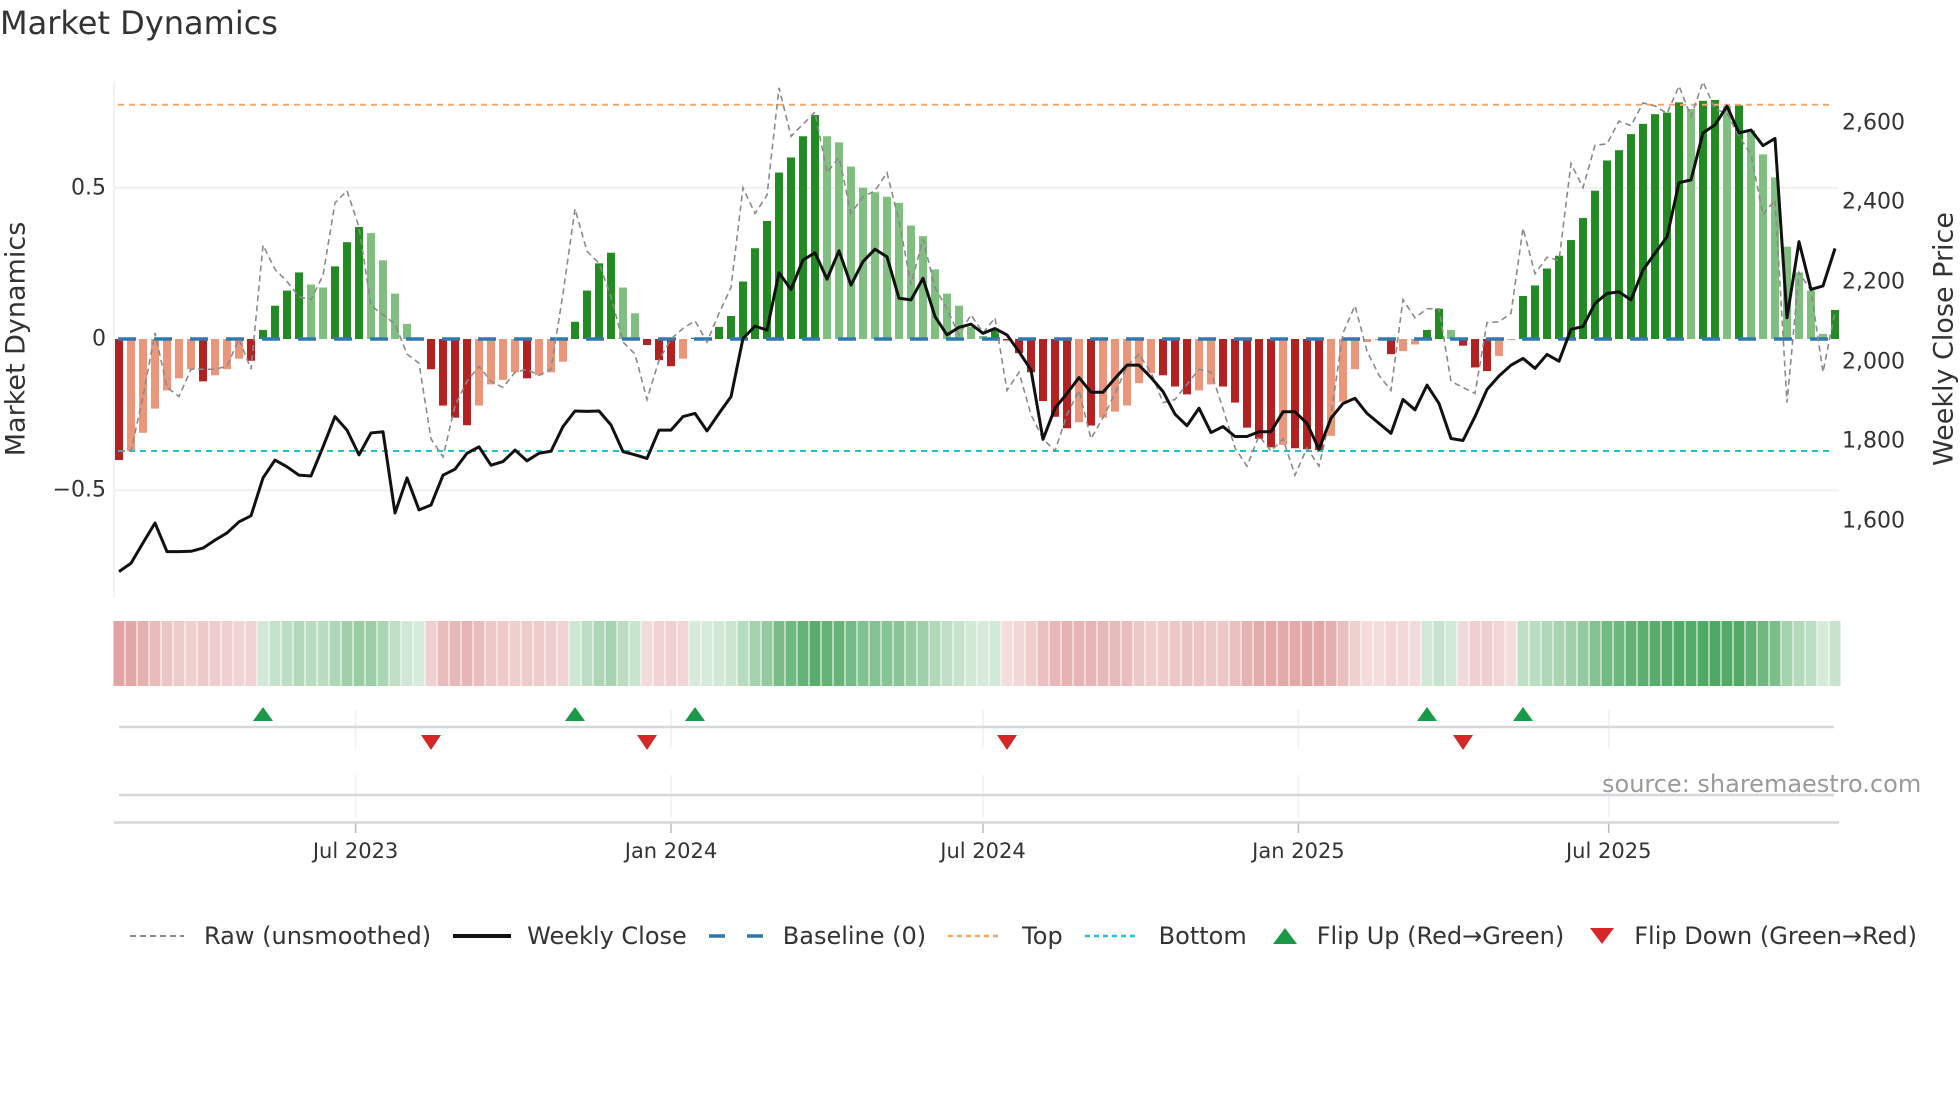  What do you see at coordinates (1111, 936) in the screenshot?
I see `legend-swatch-bottom-icon` at bounding box center [1111, 936].